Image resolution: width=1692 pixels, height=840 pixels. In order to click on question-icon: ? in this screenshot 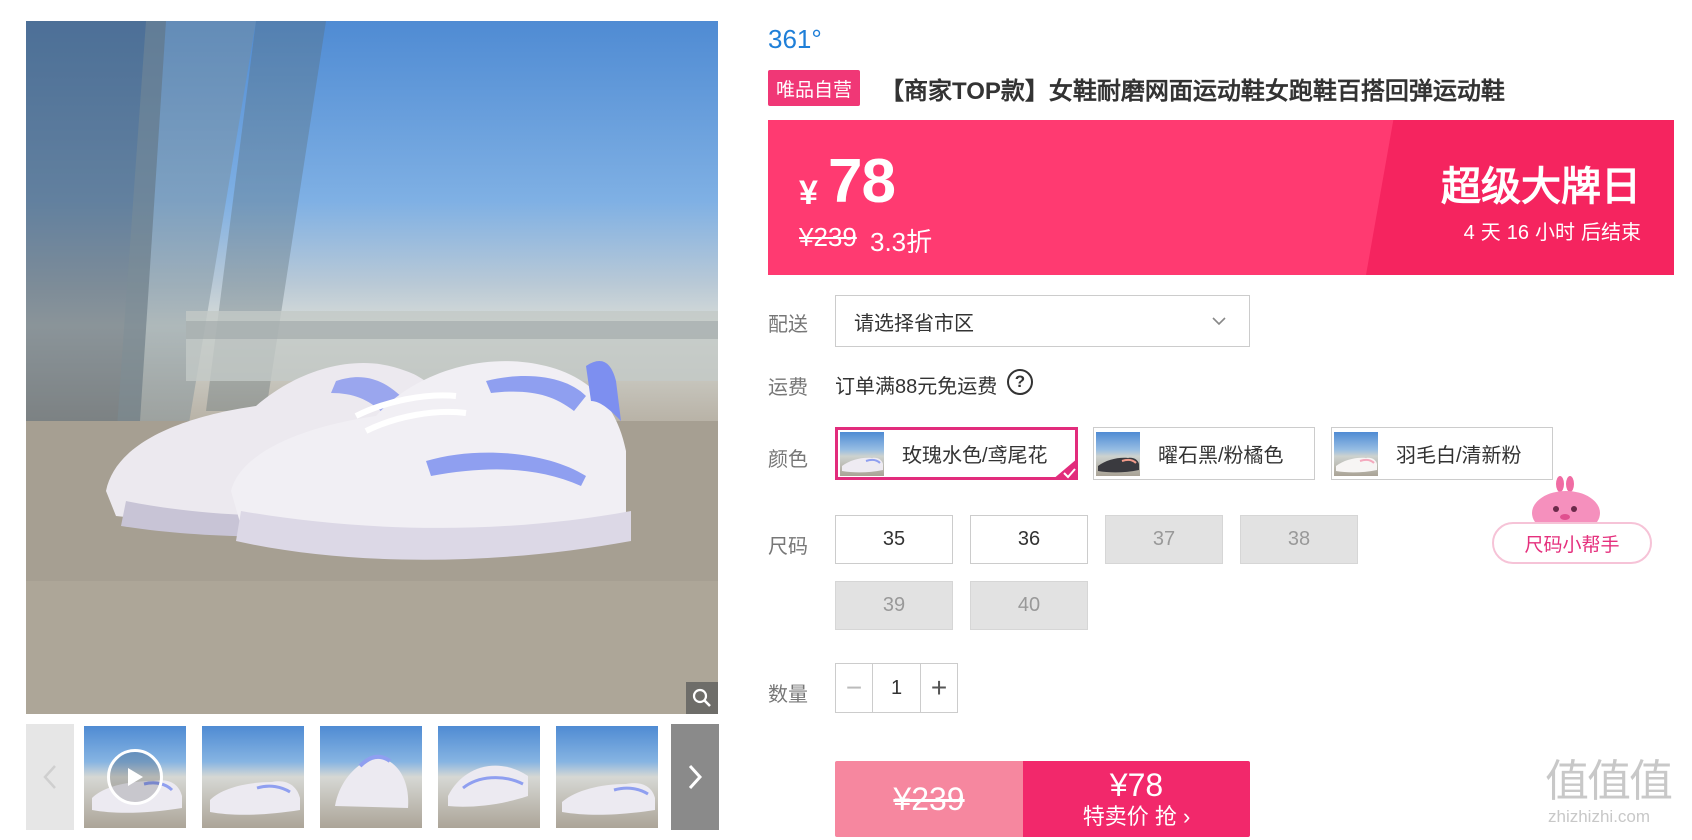, I will do `click(1020, 382)`.